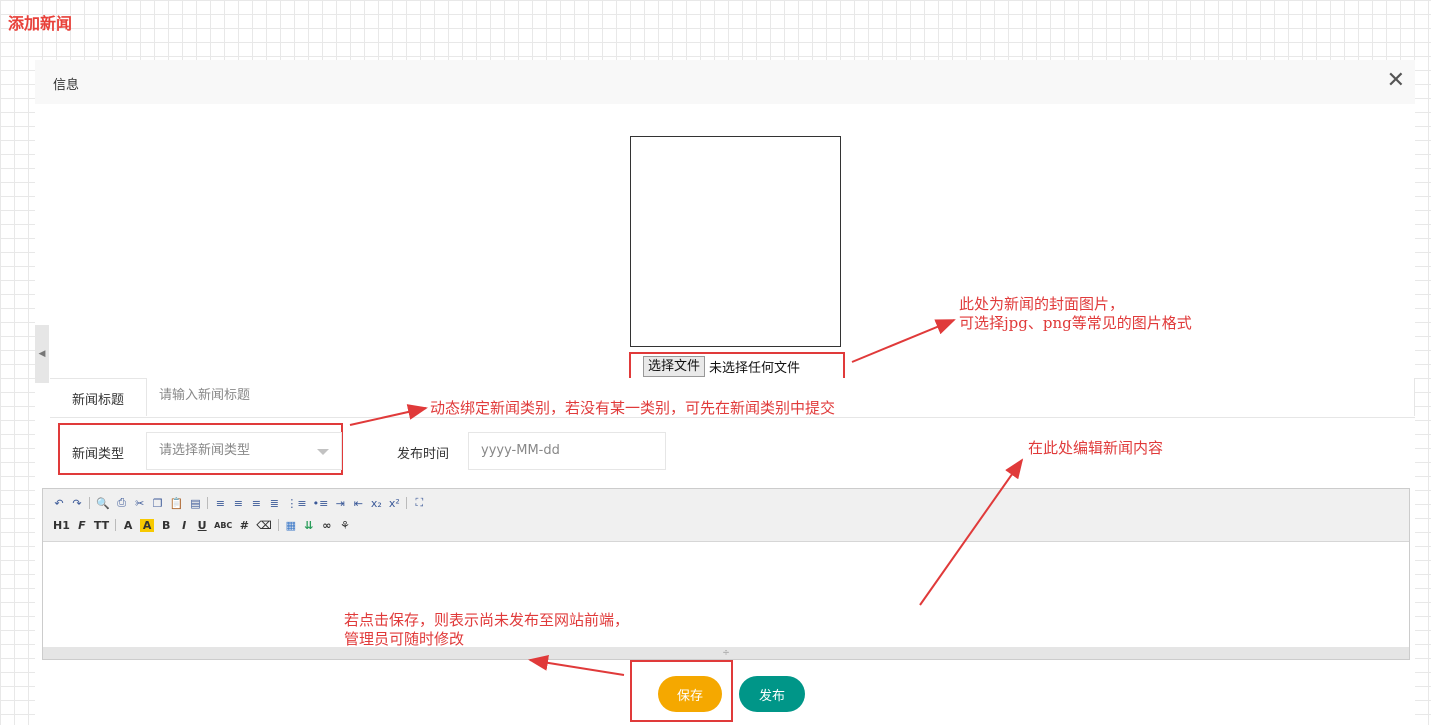  What do you see at coordinates (903, 341) in the screenshot?
I see `arrow-to-cover-annotation` at bounding box center [903, 341].